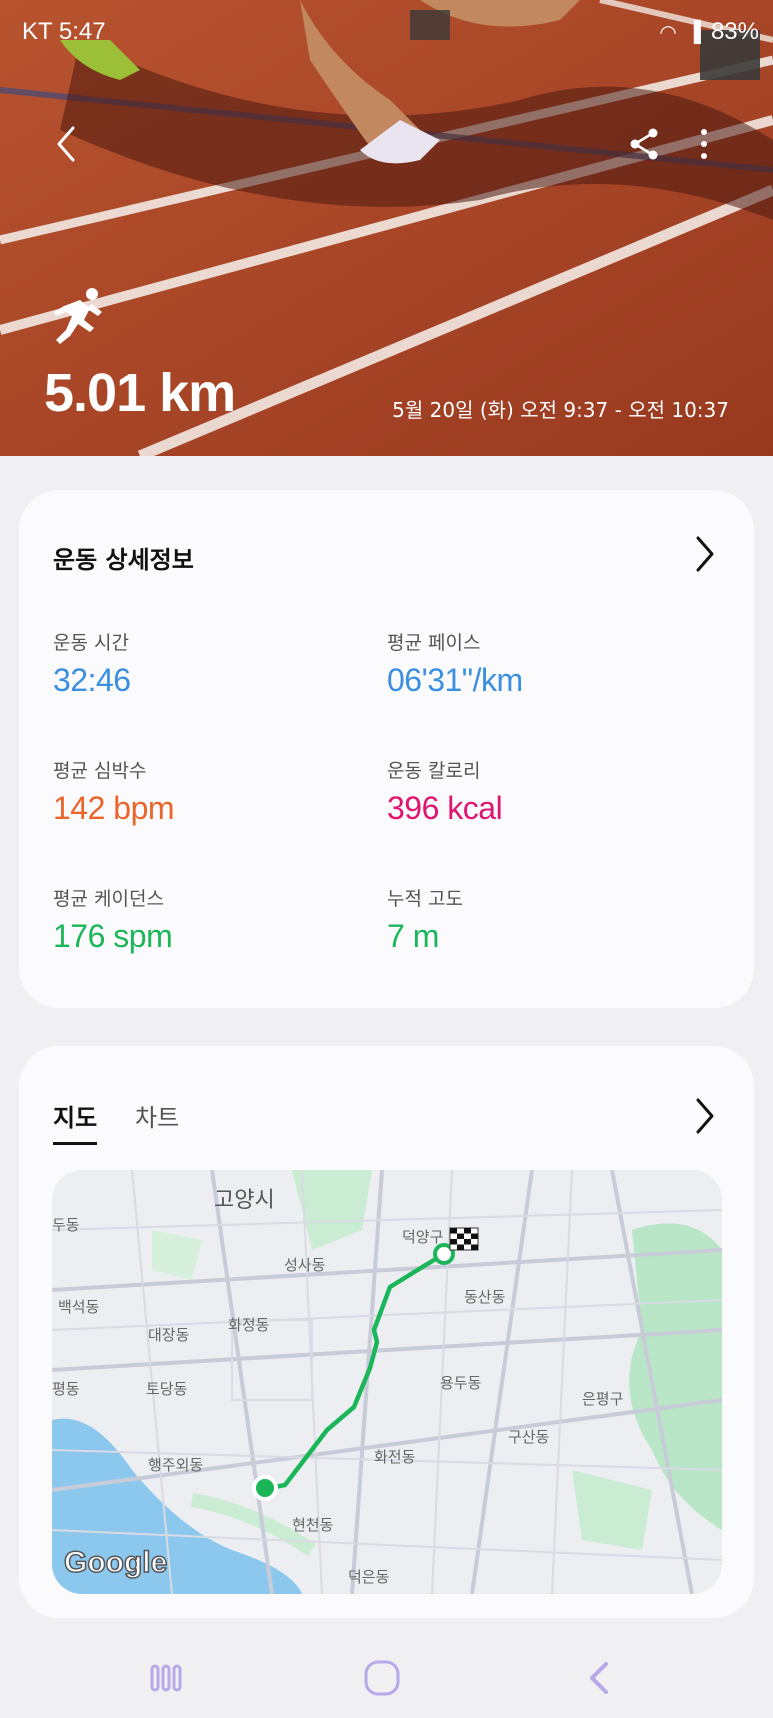  I want to click on back-nav-icon, so click(600, 1678).